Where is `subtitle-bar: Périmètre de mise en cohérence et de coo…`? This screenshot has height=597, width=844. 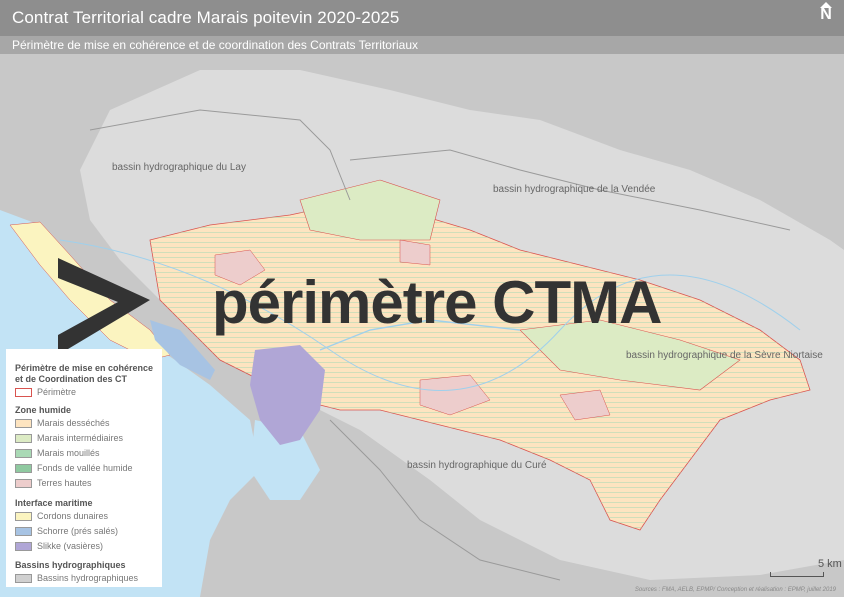 subtitle-bar: Périmètre de mise en cohérence et de coo… is located at coordinates (422, 45).